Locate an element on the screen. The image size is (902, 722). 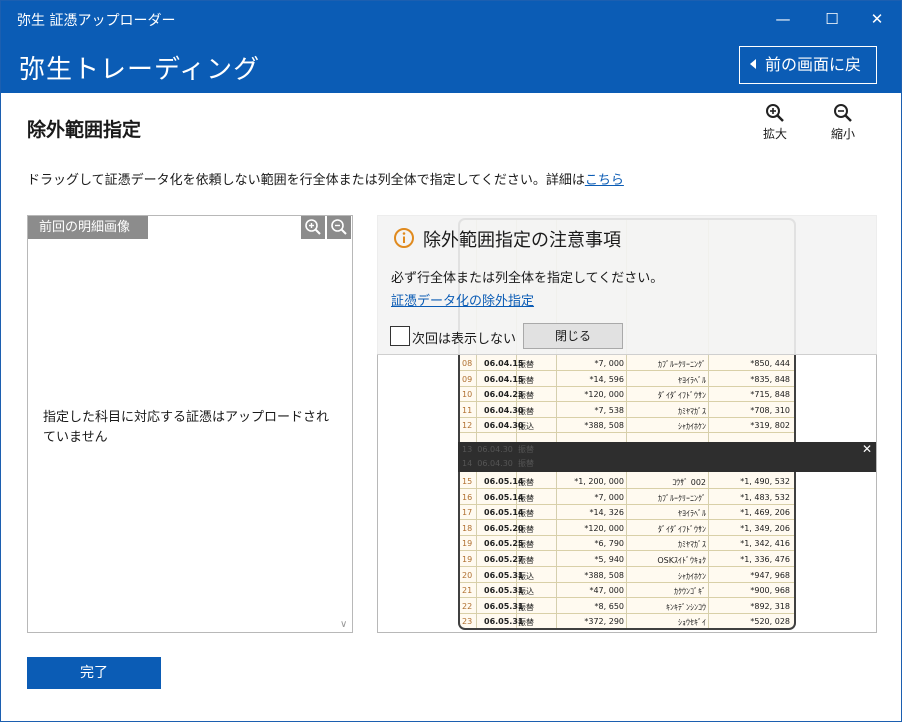
done-button: 完了 is located at coordinates (94, 673).